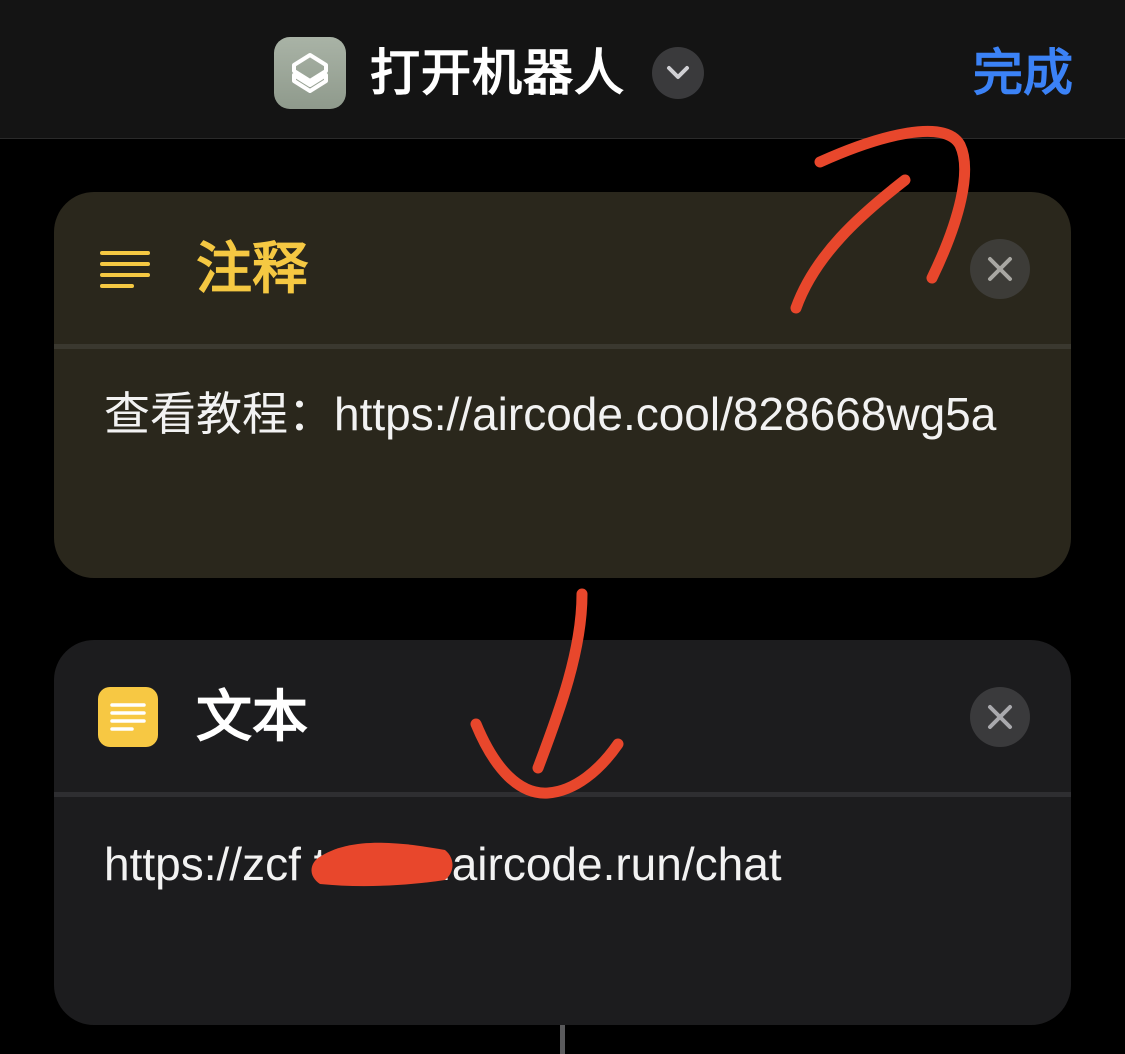 Image resolution: width=1125 pixels, height=1054 pixels. What do you see at coordinates (252, 717) in the screenshot?
I see `text-title: 文本` at bounding box center [252, 717].